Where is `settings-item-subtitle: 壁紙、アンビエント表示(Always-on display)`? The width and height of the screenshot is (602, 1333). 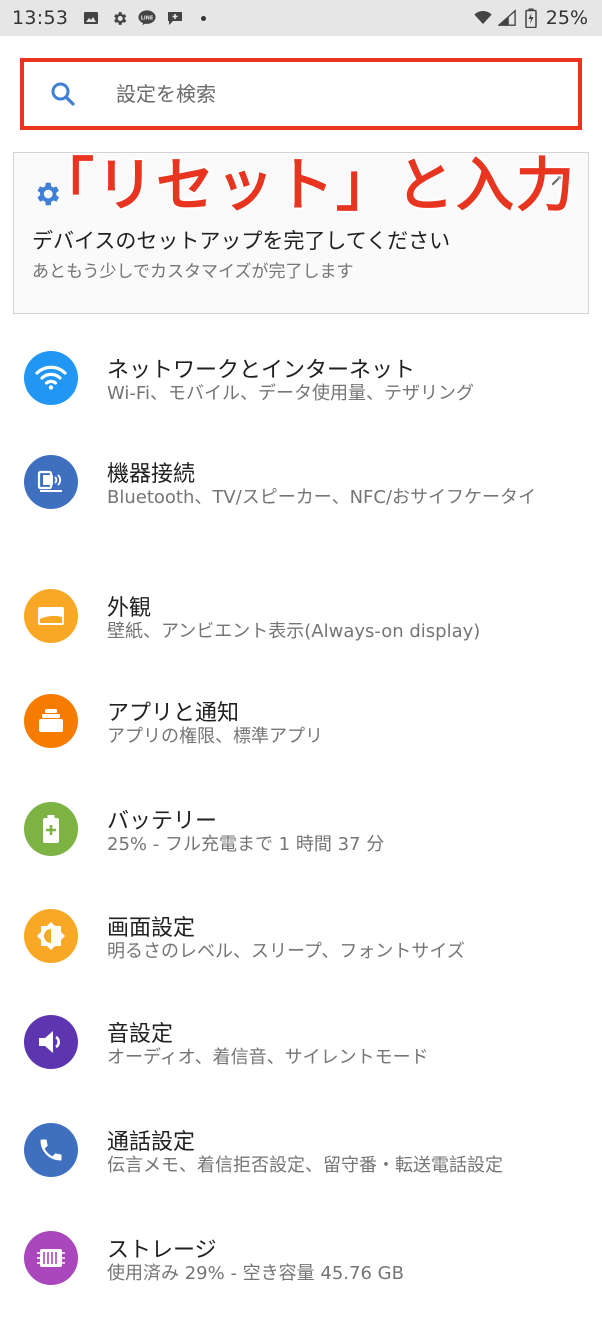 settings-item-subtitle: 壁紙、アンビエント表示(Always-on display) is located at coordinates (294, 631).